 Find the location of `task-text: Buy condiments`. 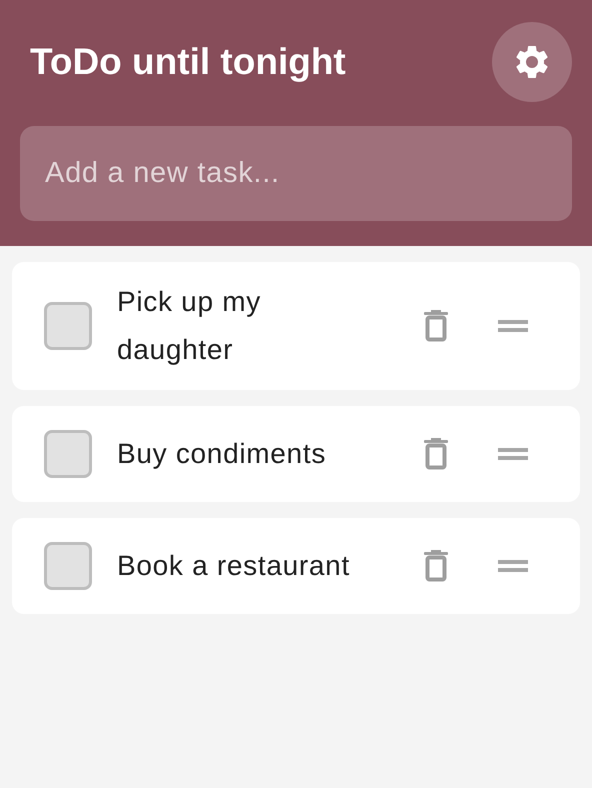

task-text: Buy condiments is located at coordinates (222, 454).